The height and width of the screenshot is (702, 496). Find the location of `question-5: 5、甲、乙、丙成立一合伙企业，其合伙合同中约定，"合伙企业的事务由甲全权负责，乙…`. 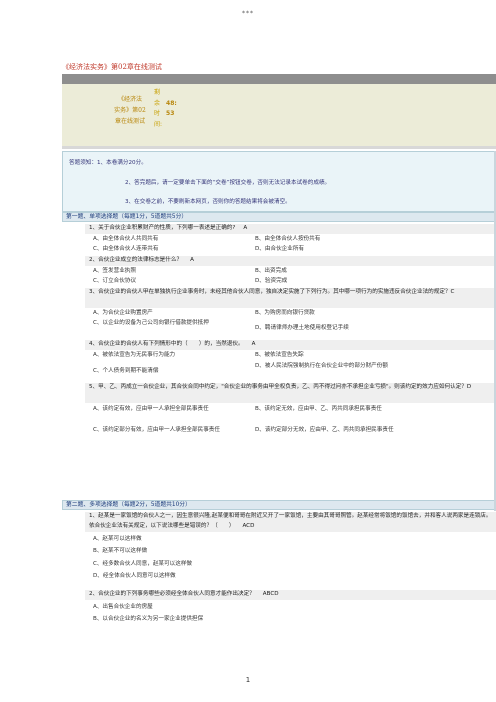

question-5: 5、甲、乙、丙成立一合伙企业，其合伙合同中约定，"合伙企业的事务由甲全权负责，乙… is located at coordinates (290, 393).